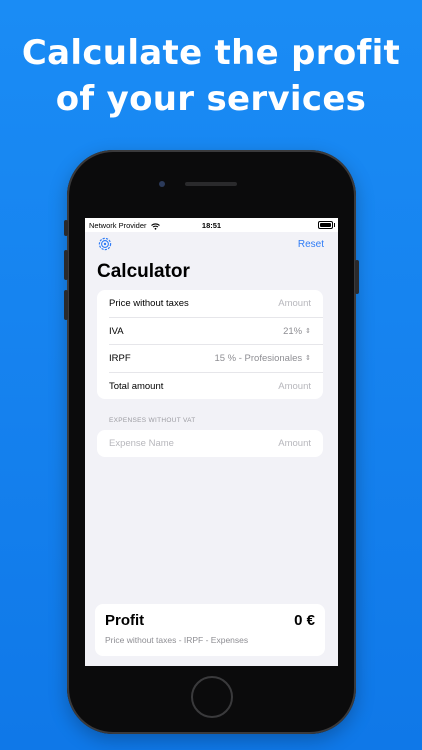 This screenshot has height=750, width=422. I want to click on status-bar: Network Provider 18:51, so click(211, 225).